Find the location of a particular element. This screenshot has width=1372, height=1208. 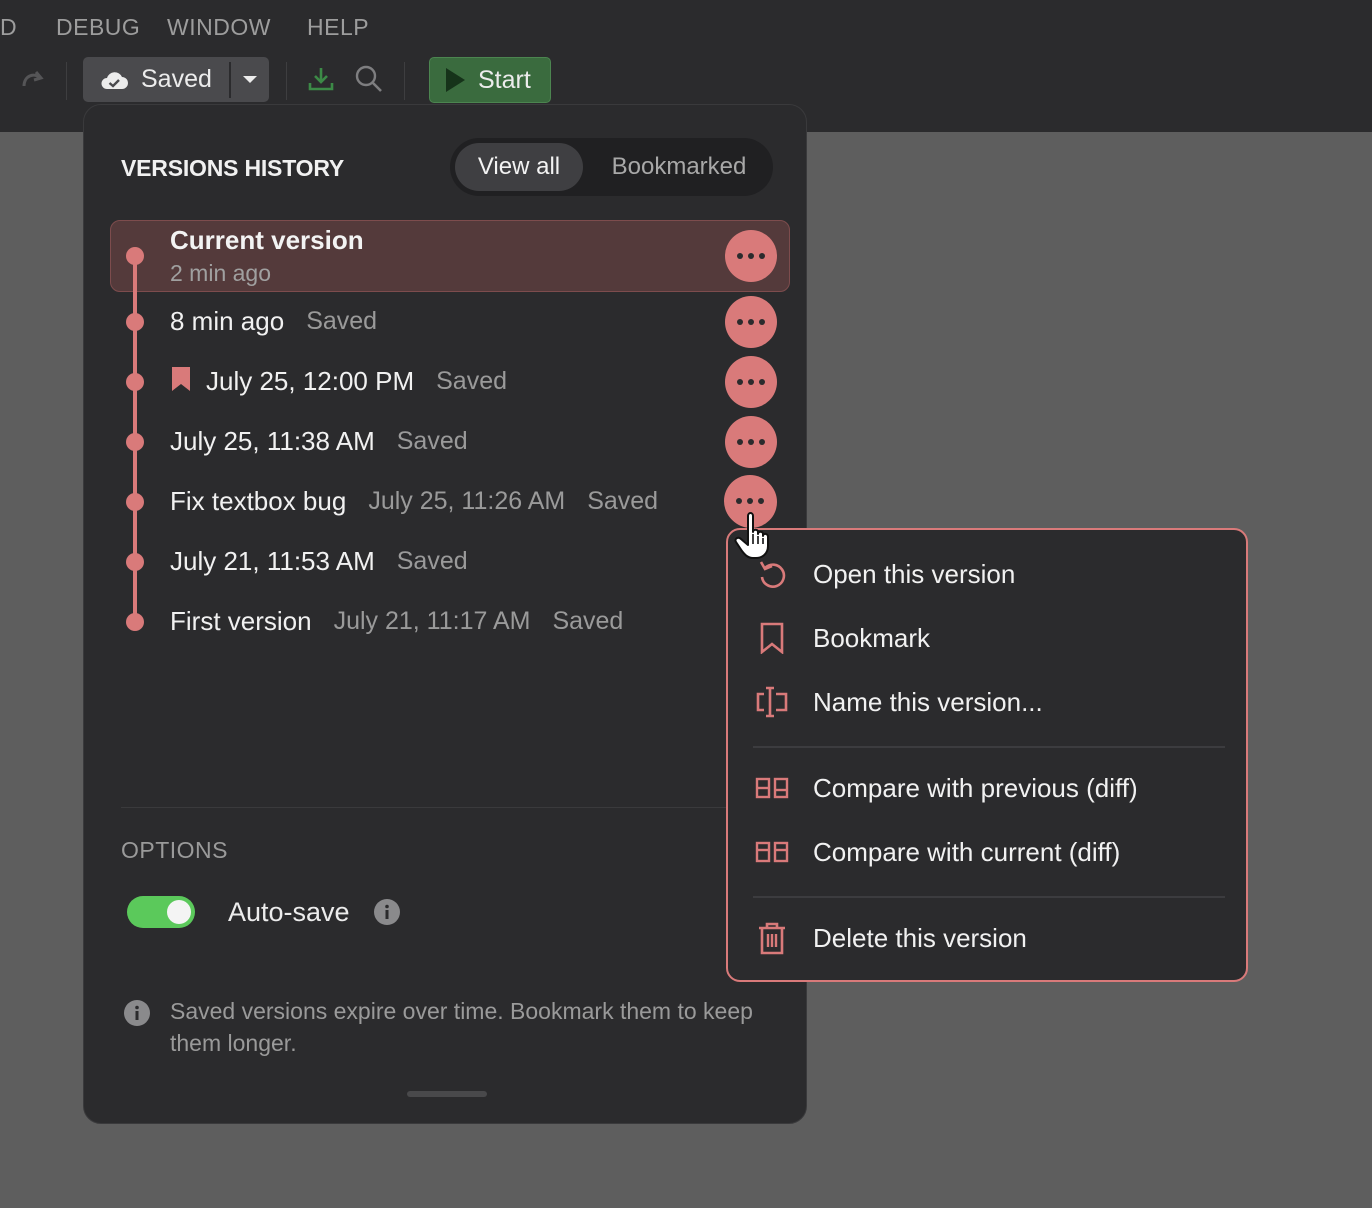

menu-item-label: Compare with current (diff) is located at coordinates (967, 851).